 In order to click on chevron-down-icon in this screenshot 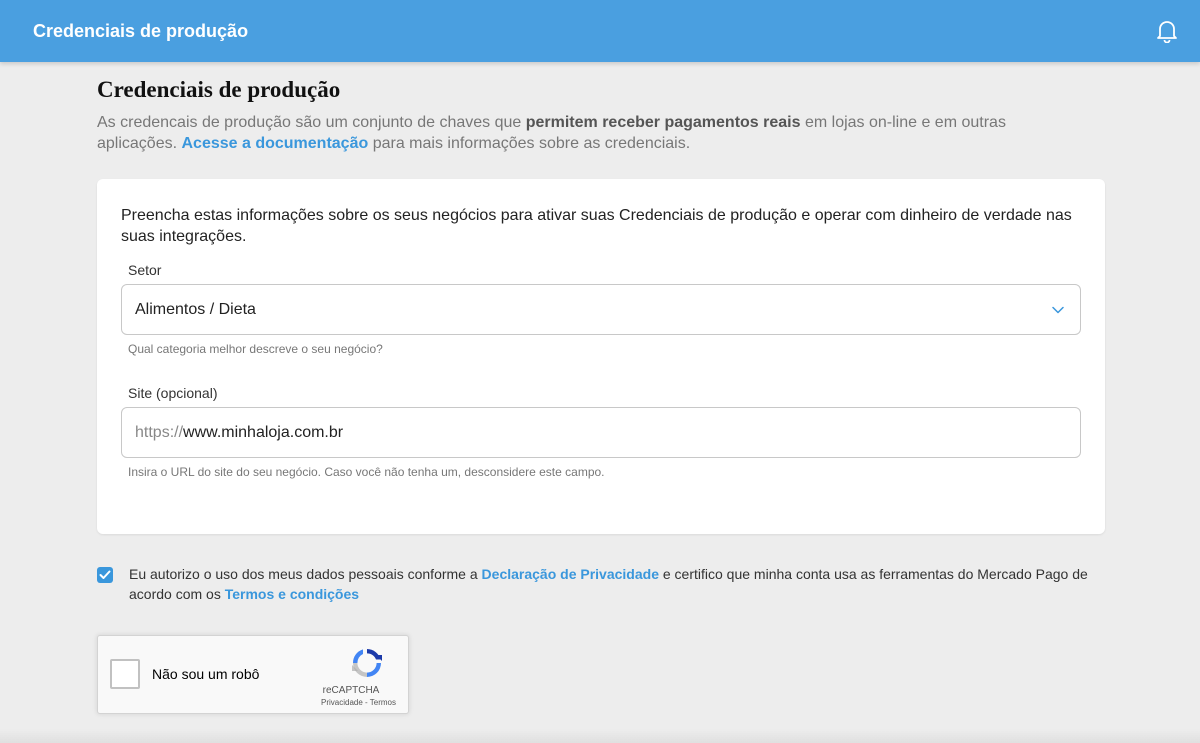, I will do `click(1059, 310)`.